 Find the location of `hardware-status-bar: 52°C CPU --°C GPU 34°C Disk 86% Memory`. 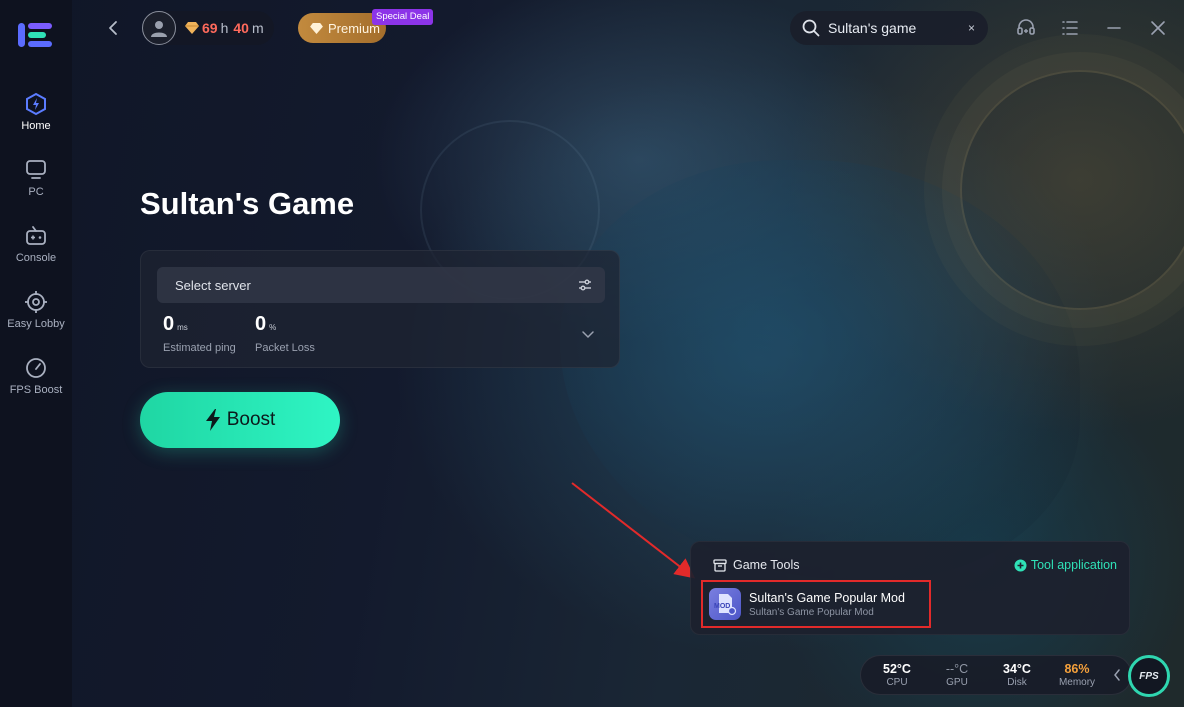

hardware-status-bar: 52°C CPU --°C GPU 34°C Disk 86% Memory is located at coordinates (996, 675).